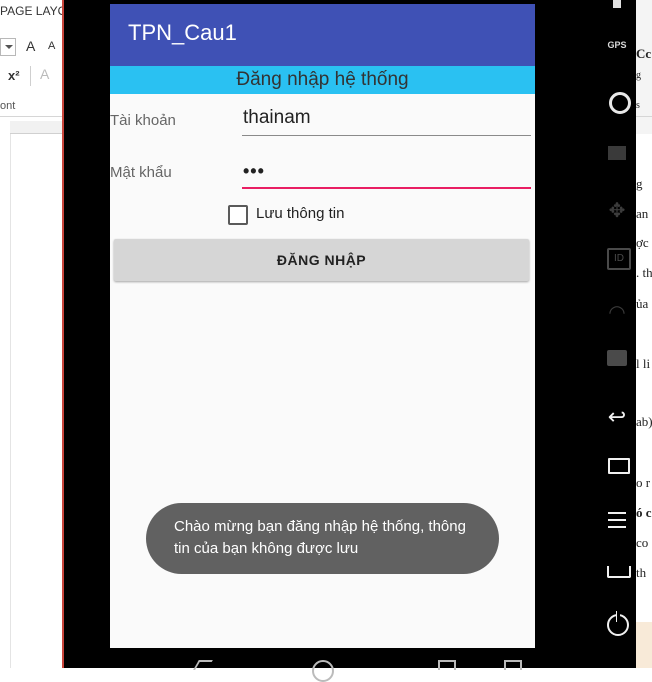 The height and width of the screenshot is (682, 652). What do you see at coordinates (238, 215) in the screenshot?
I see `remember-checkbox` at bounding box center [238, 215].